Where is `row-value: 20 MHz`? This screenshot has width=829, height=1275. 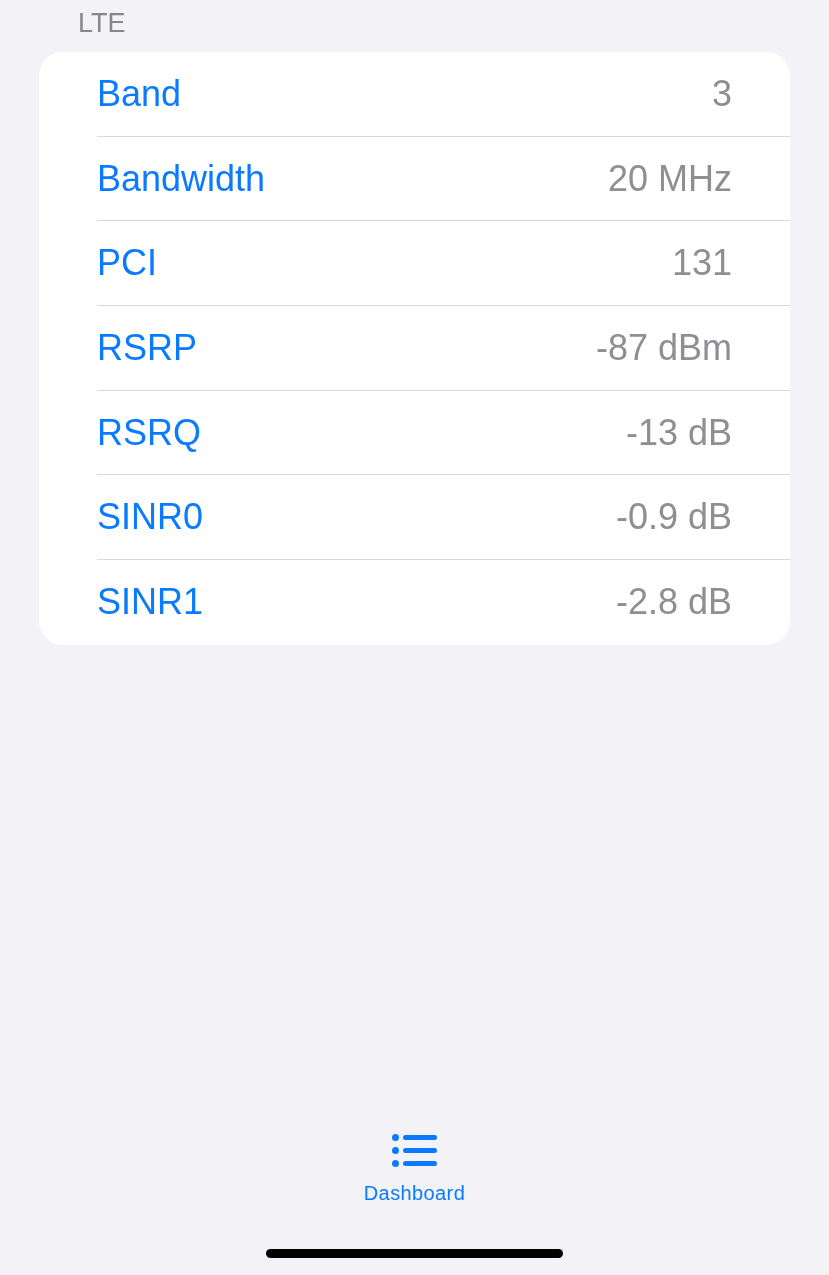 row-value: 20 MHz is located at coordinates (669, 178).